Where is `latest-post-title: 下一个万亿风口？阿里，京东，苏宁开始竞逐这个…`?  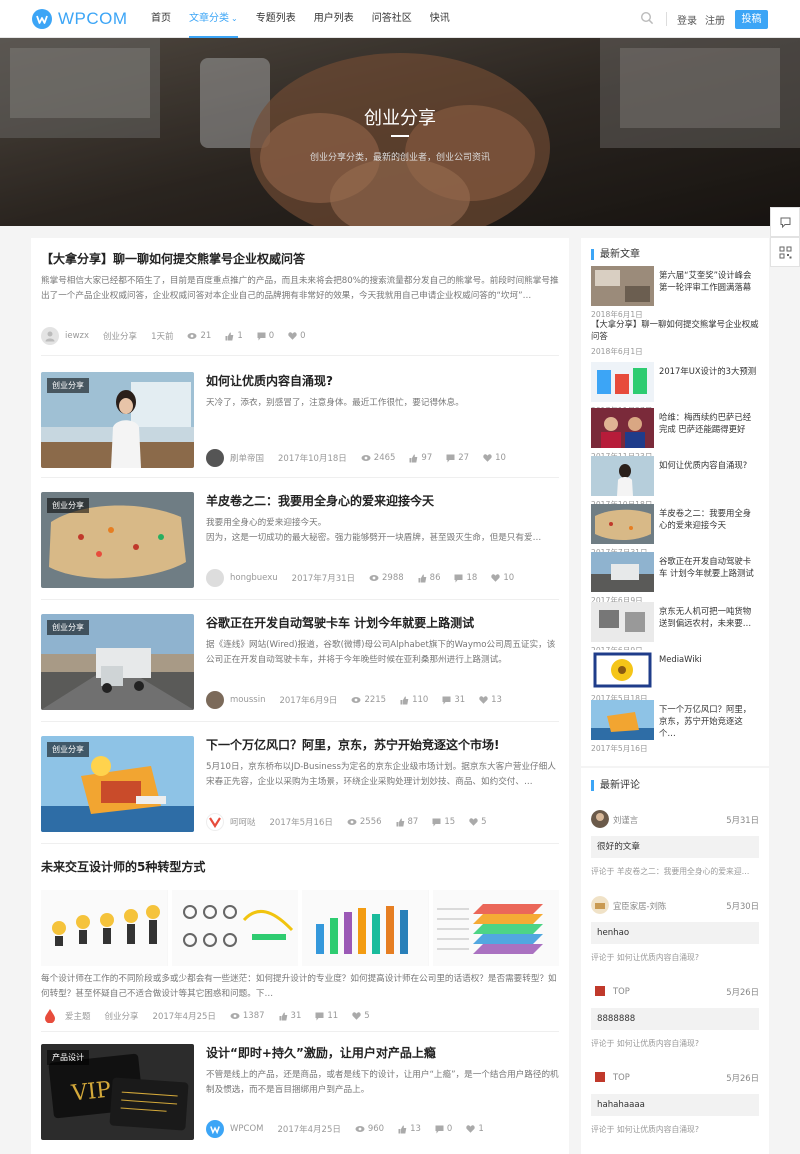 latest-post-title: 下一个万亿风口？阿里，京东，苏宁开始竞逐这个… is located at coordinates (709, 721).